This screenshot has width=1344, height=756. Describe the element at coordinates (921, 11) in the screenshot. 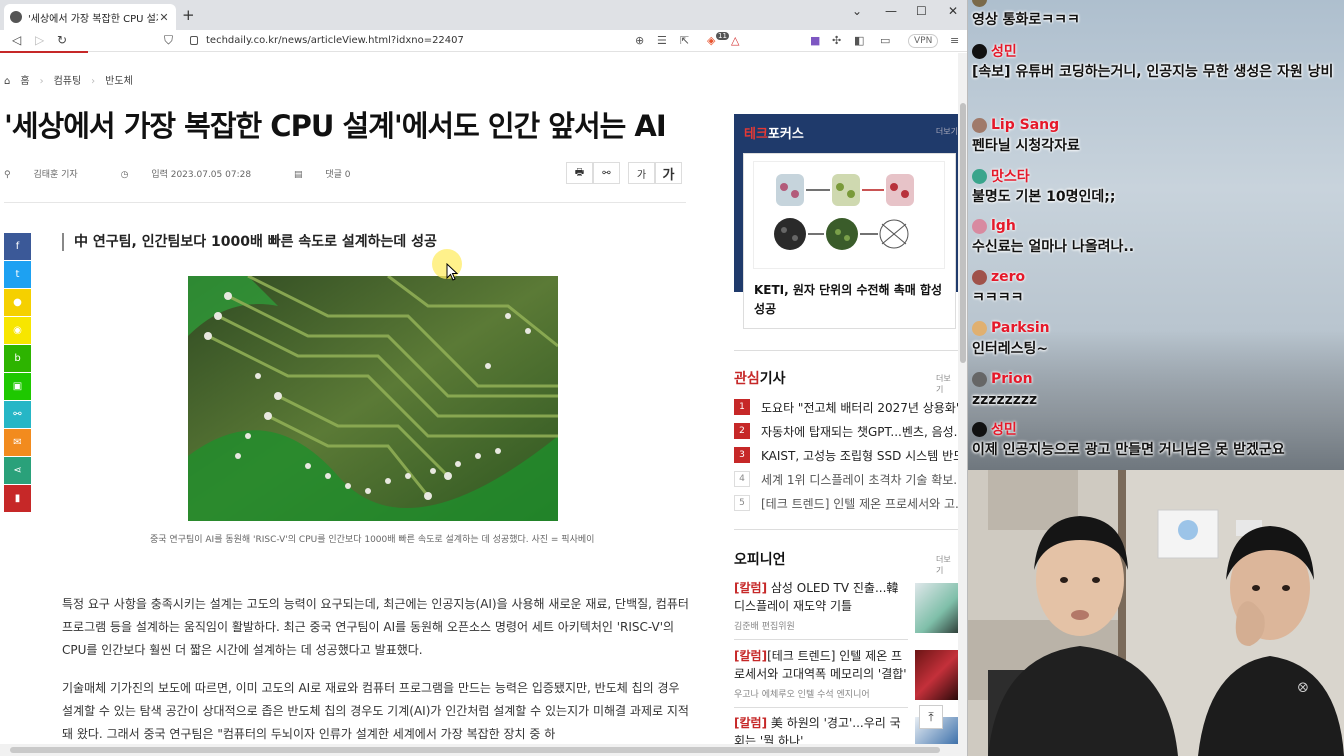

I see `maximize-icon: ☐` at that location.